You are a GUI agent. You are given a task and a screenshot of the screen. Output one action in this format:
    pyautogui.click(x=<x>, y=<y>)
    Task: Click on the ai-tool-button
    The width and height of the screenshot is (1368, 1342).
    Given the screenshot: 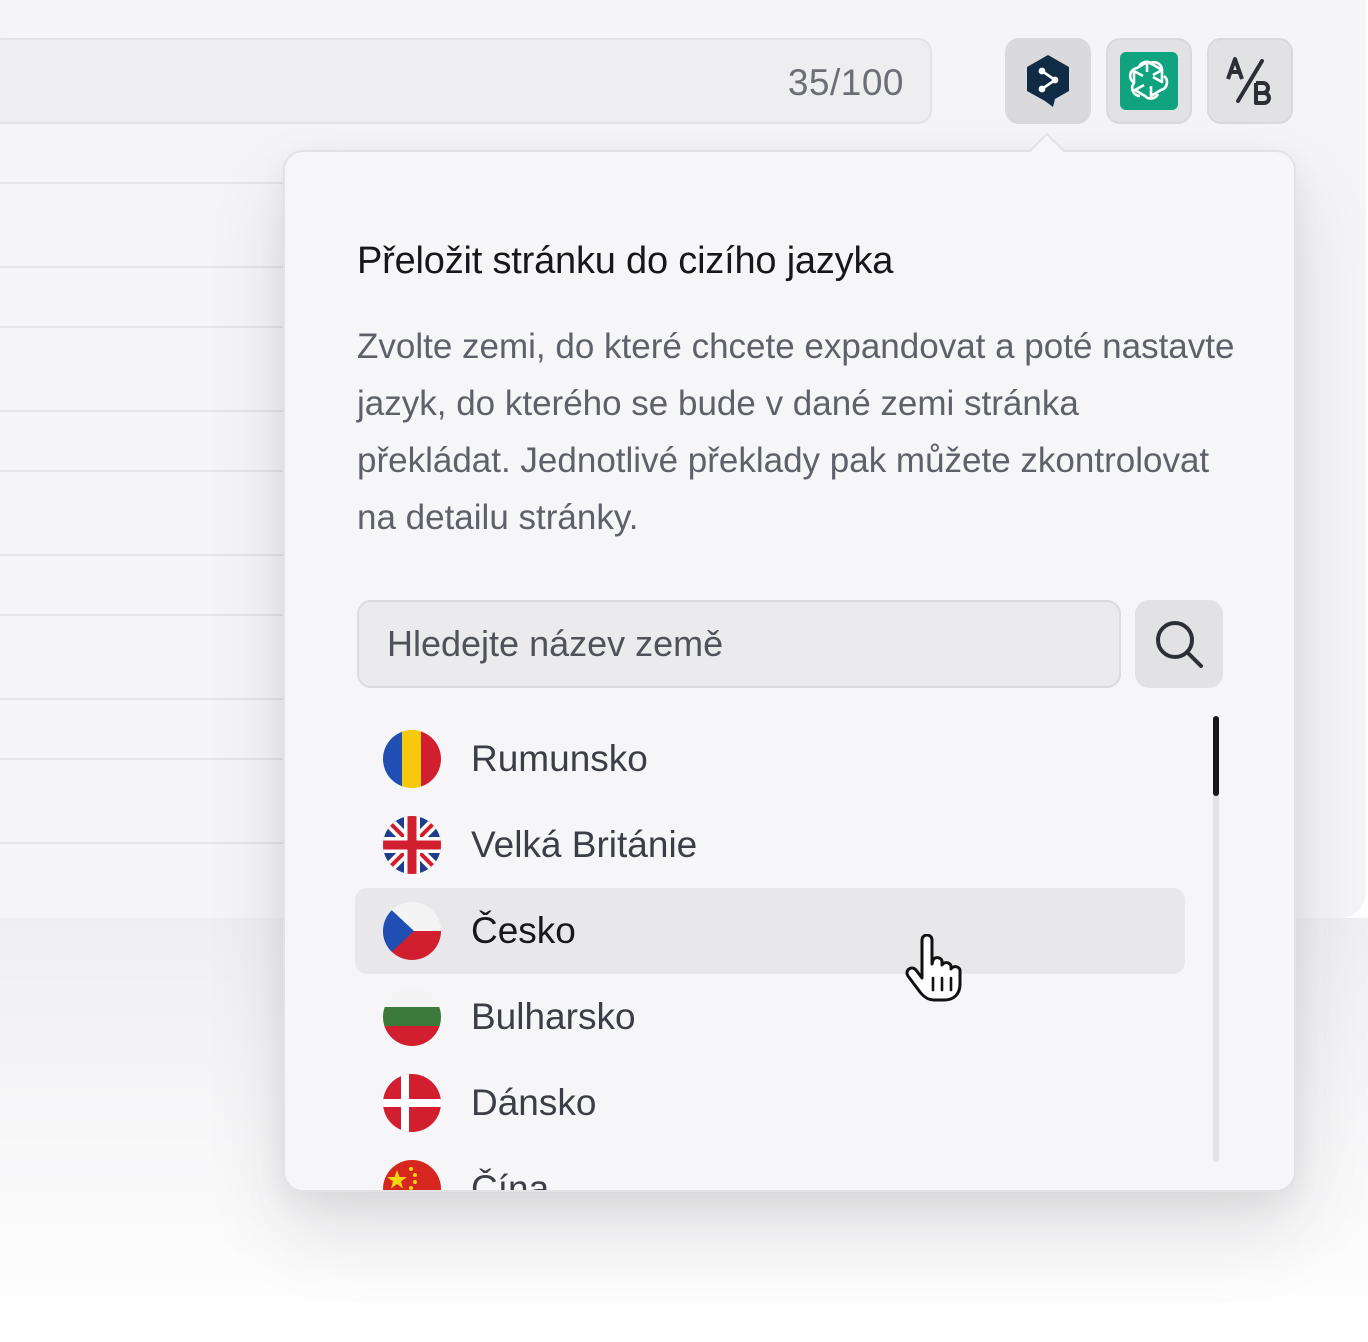 What is the action you would take?
    pyautogui.click(x=1149, y=81)
    